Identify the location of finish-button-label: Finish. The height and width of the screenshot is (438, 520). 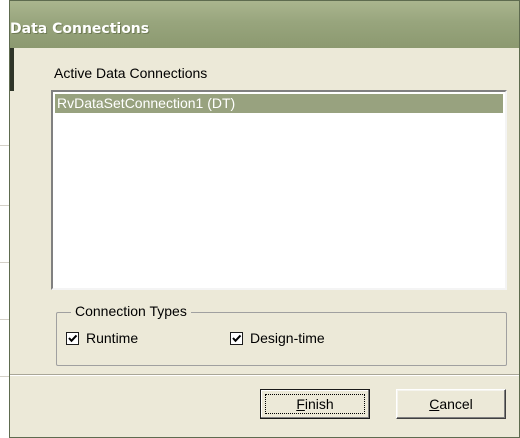
(314, 404).